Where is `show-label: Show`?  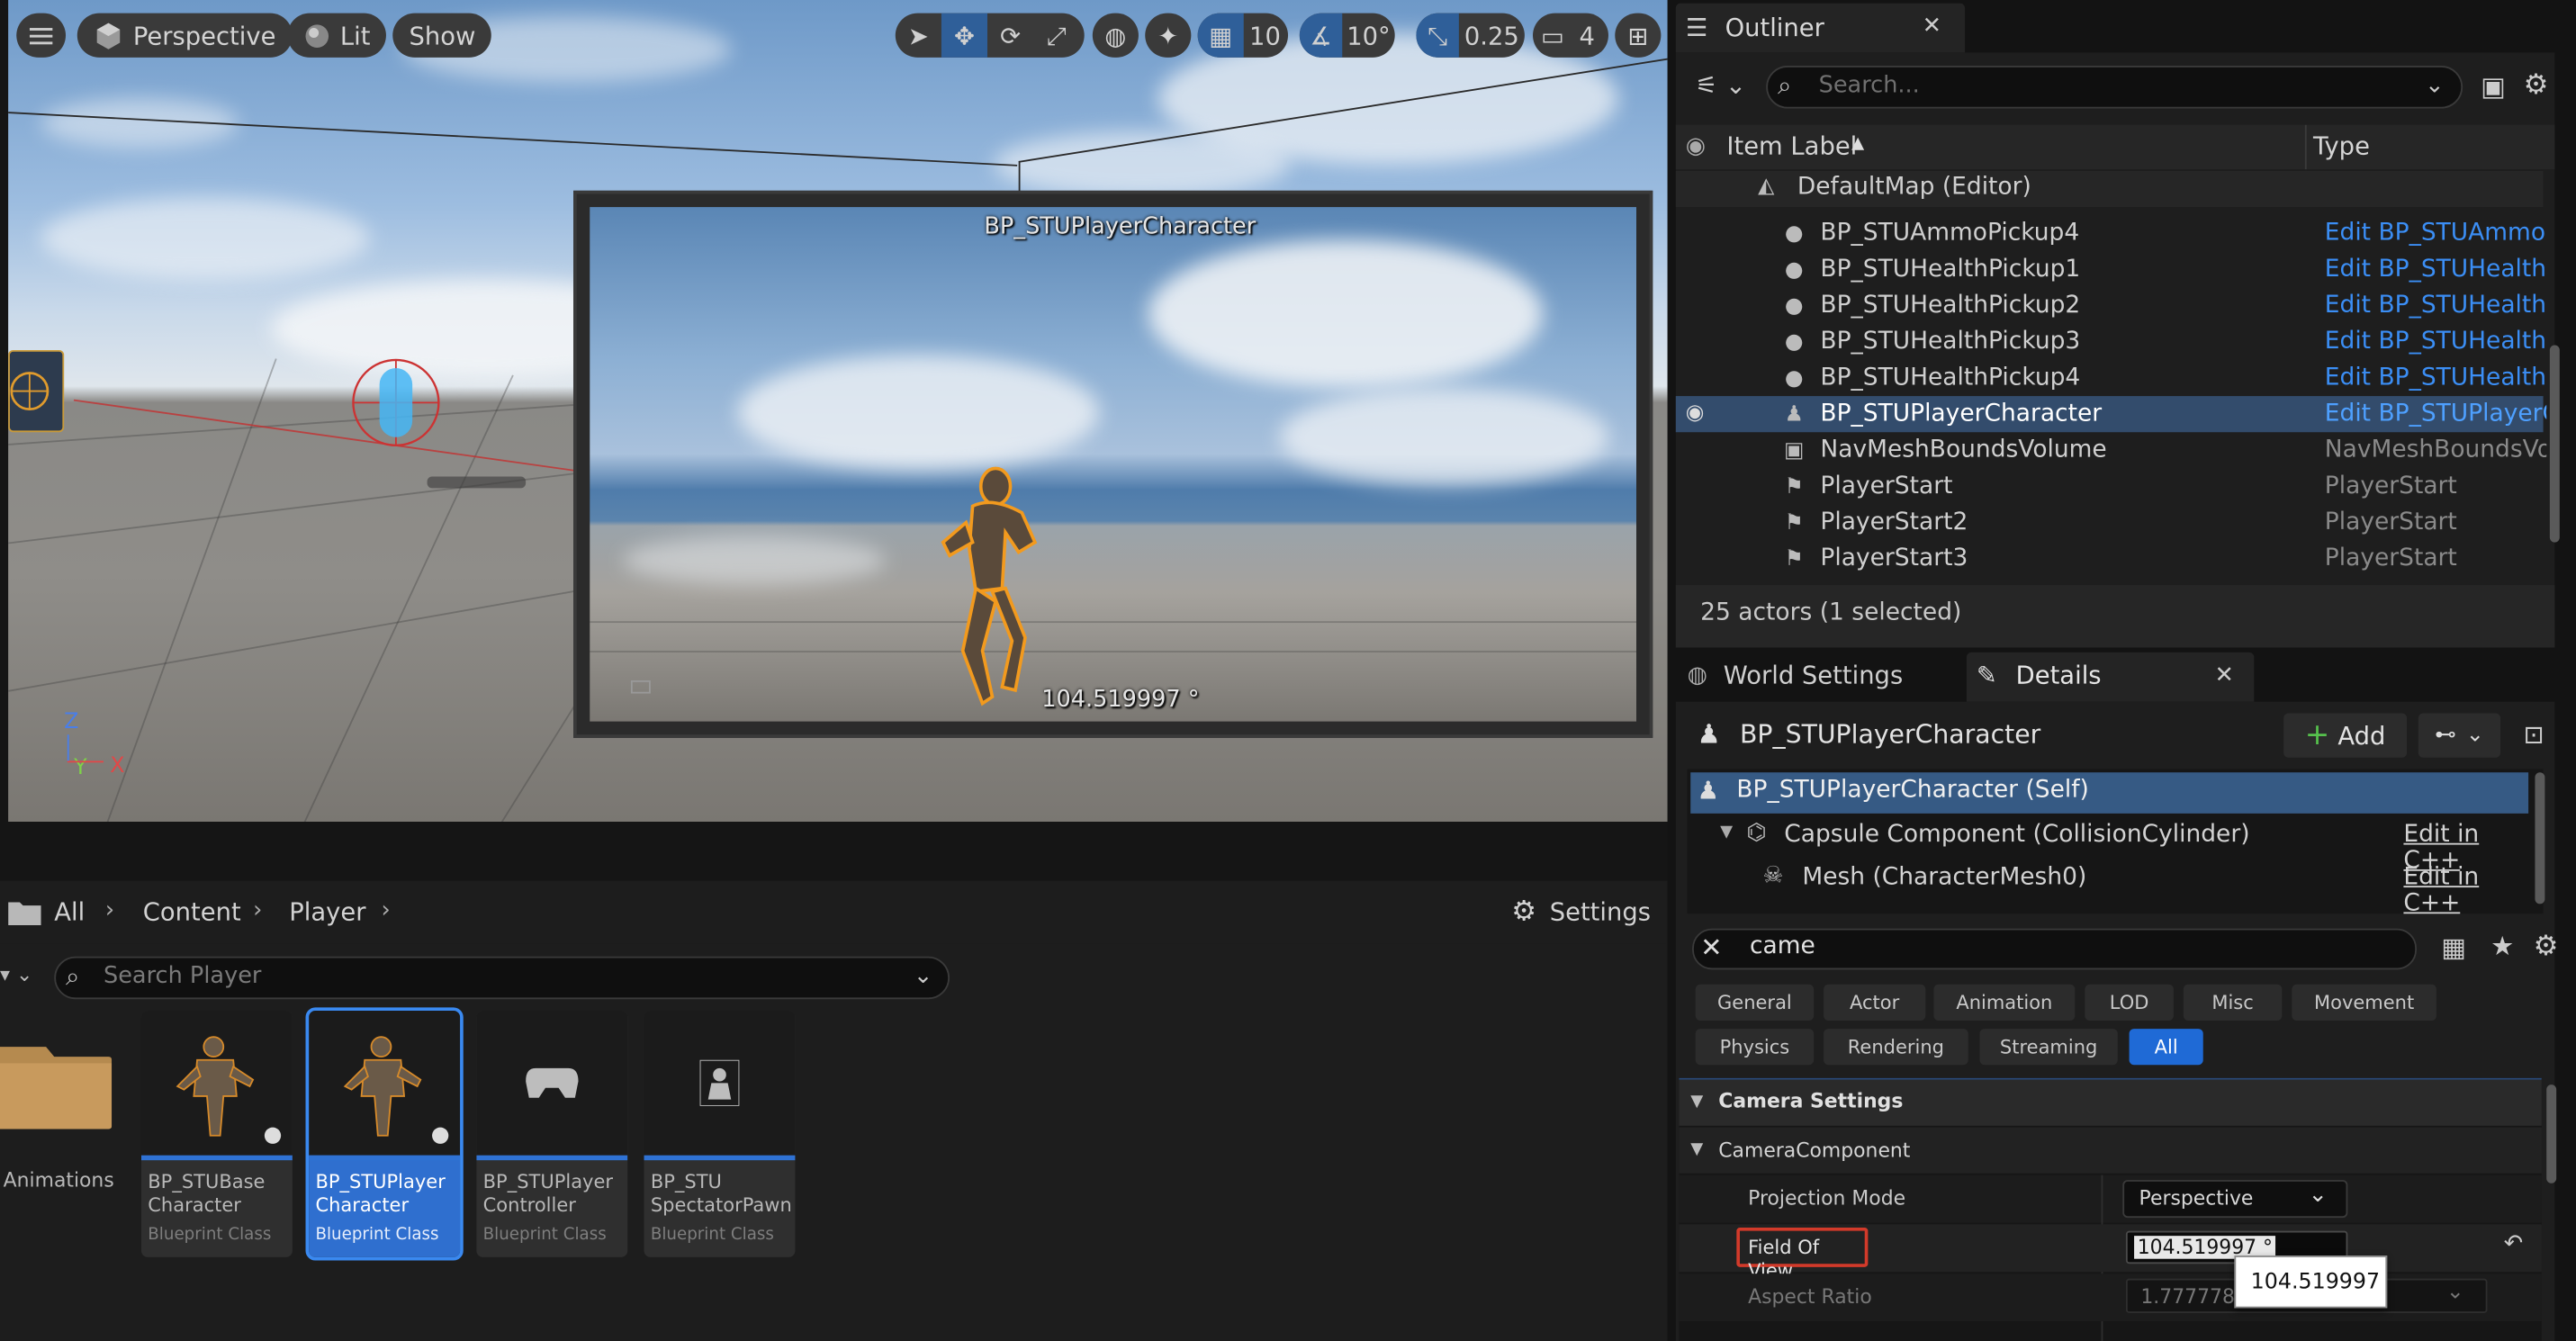 show-label: Show is located at coordinates (442, 35).